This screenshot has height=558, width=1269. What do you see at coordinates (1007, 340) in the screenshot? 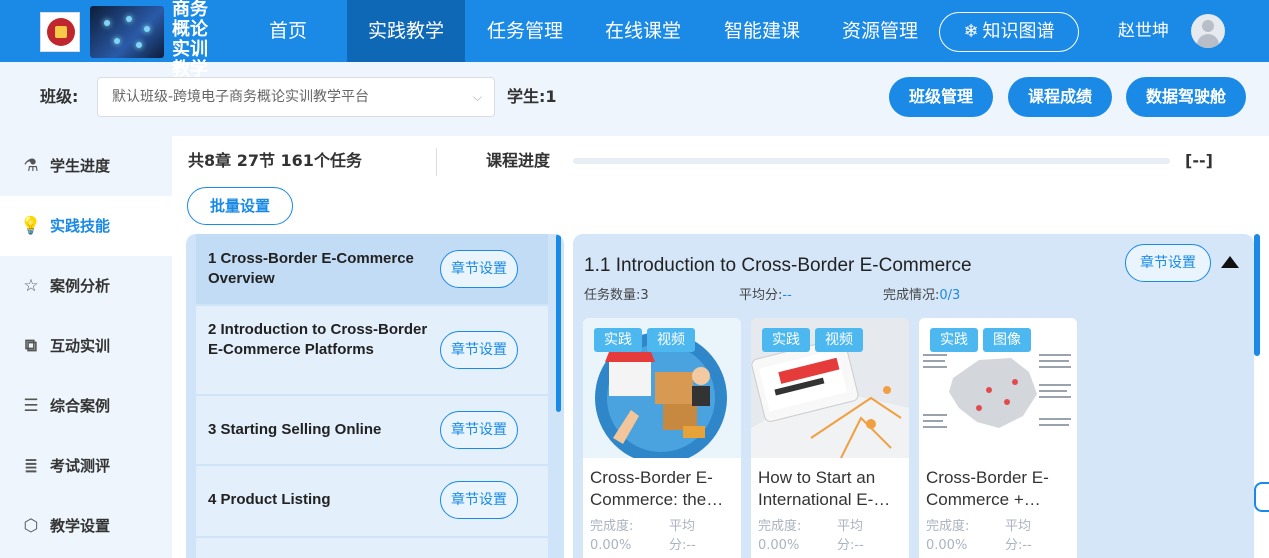
I see `image-tag: 图像` at bounding box center [1007, 340].